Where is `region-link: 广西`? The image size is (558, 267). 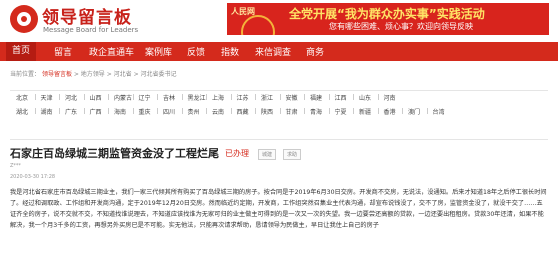
region-link: 广西 is located at coordinates (96, 111).